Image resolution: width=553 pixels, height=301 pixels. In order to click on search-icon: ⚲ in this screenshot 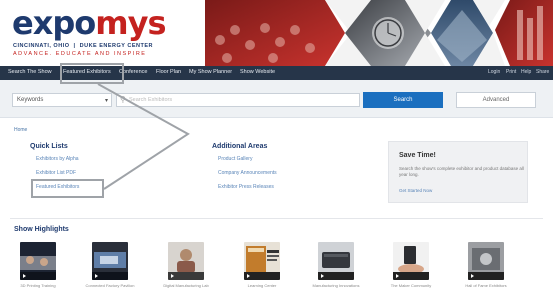, I will do `click(123, 99)`.